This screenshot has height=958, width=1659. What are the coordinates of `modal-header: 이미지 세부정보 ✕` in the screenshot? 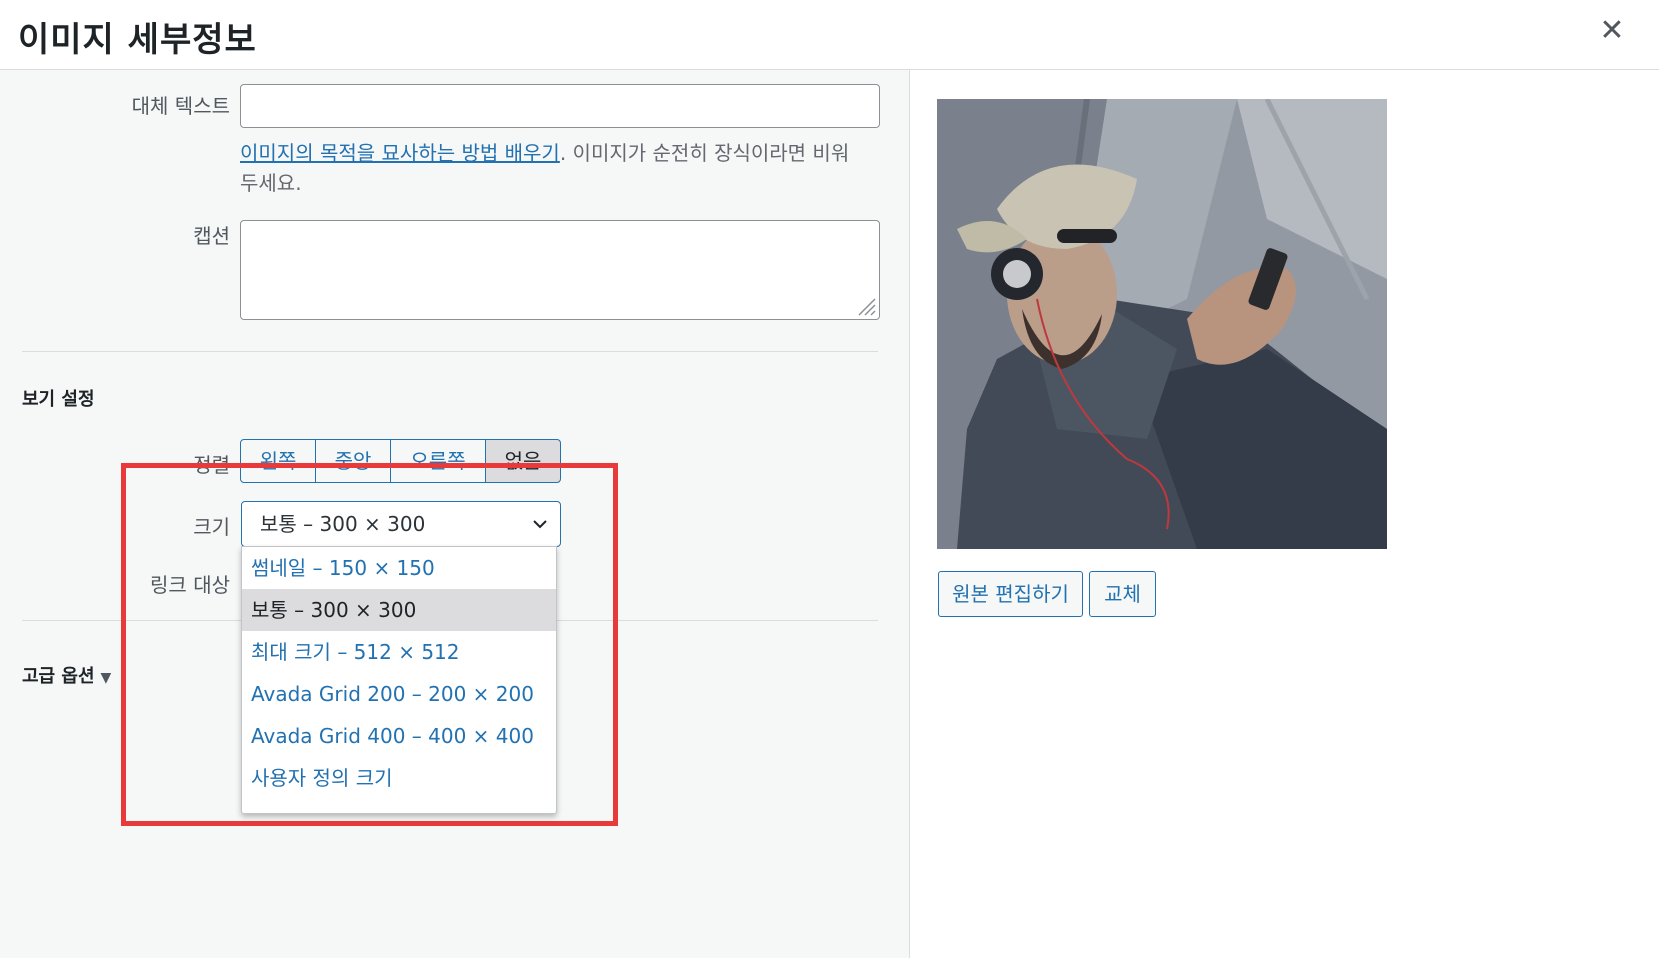 It's located at (829, 35).